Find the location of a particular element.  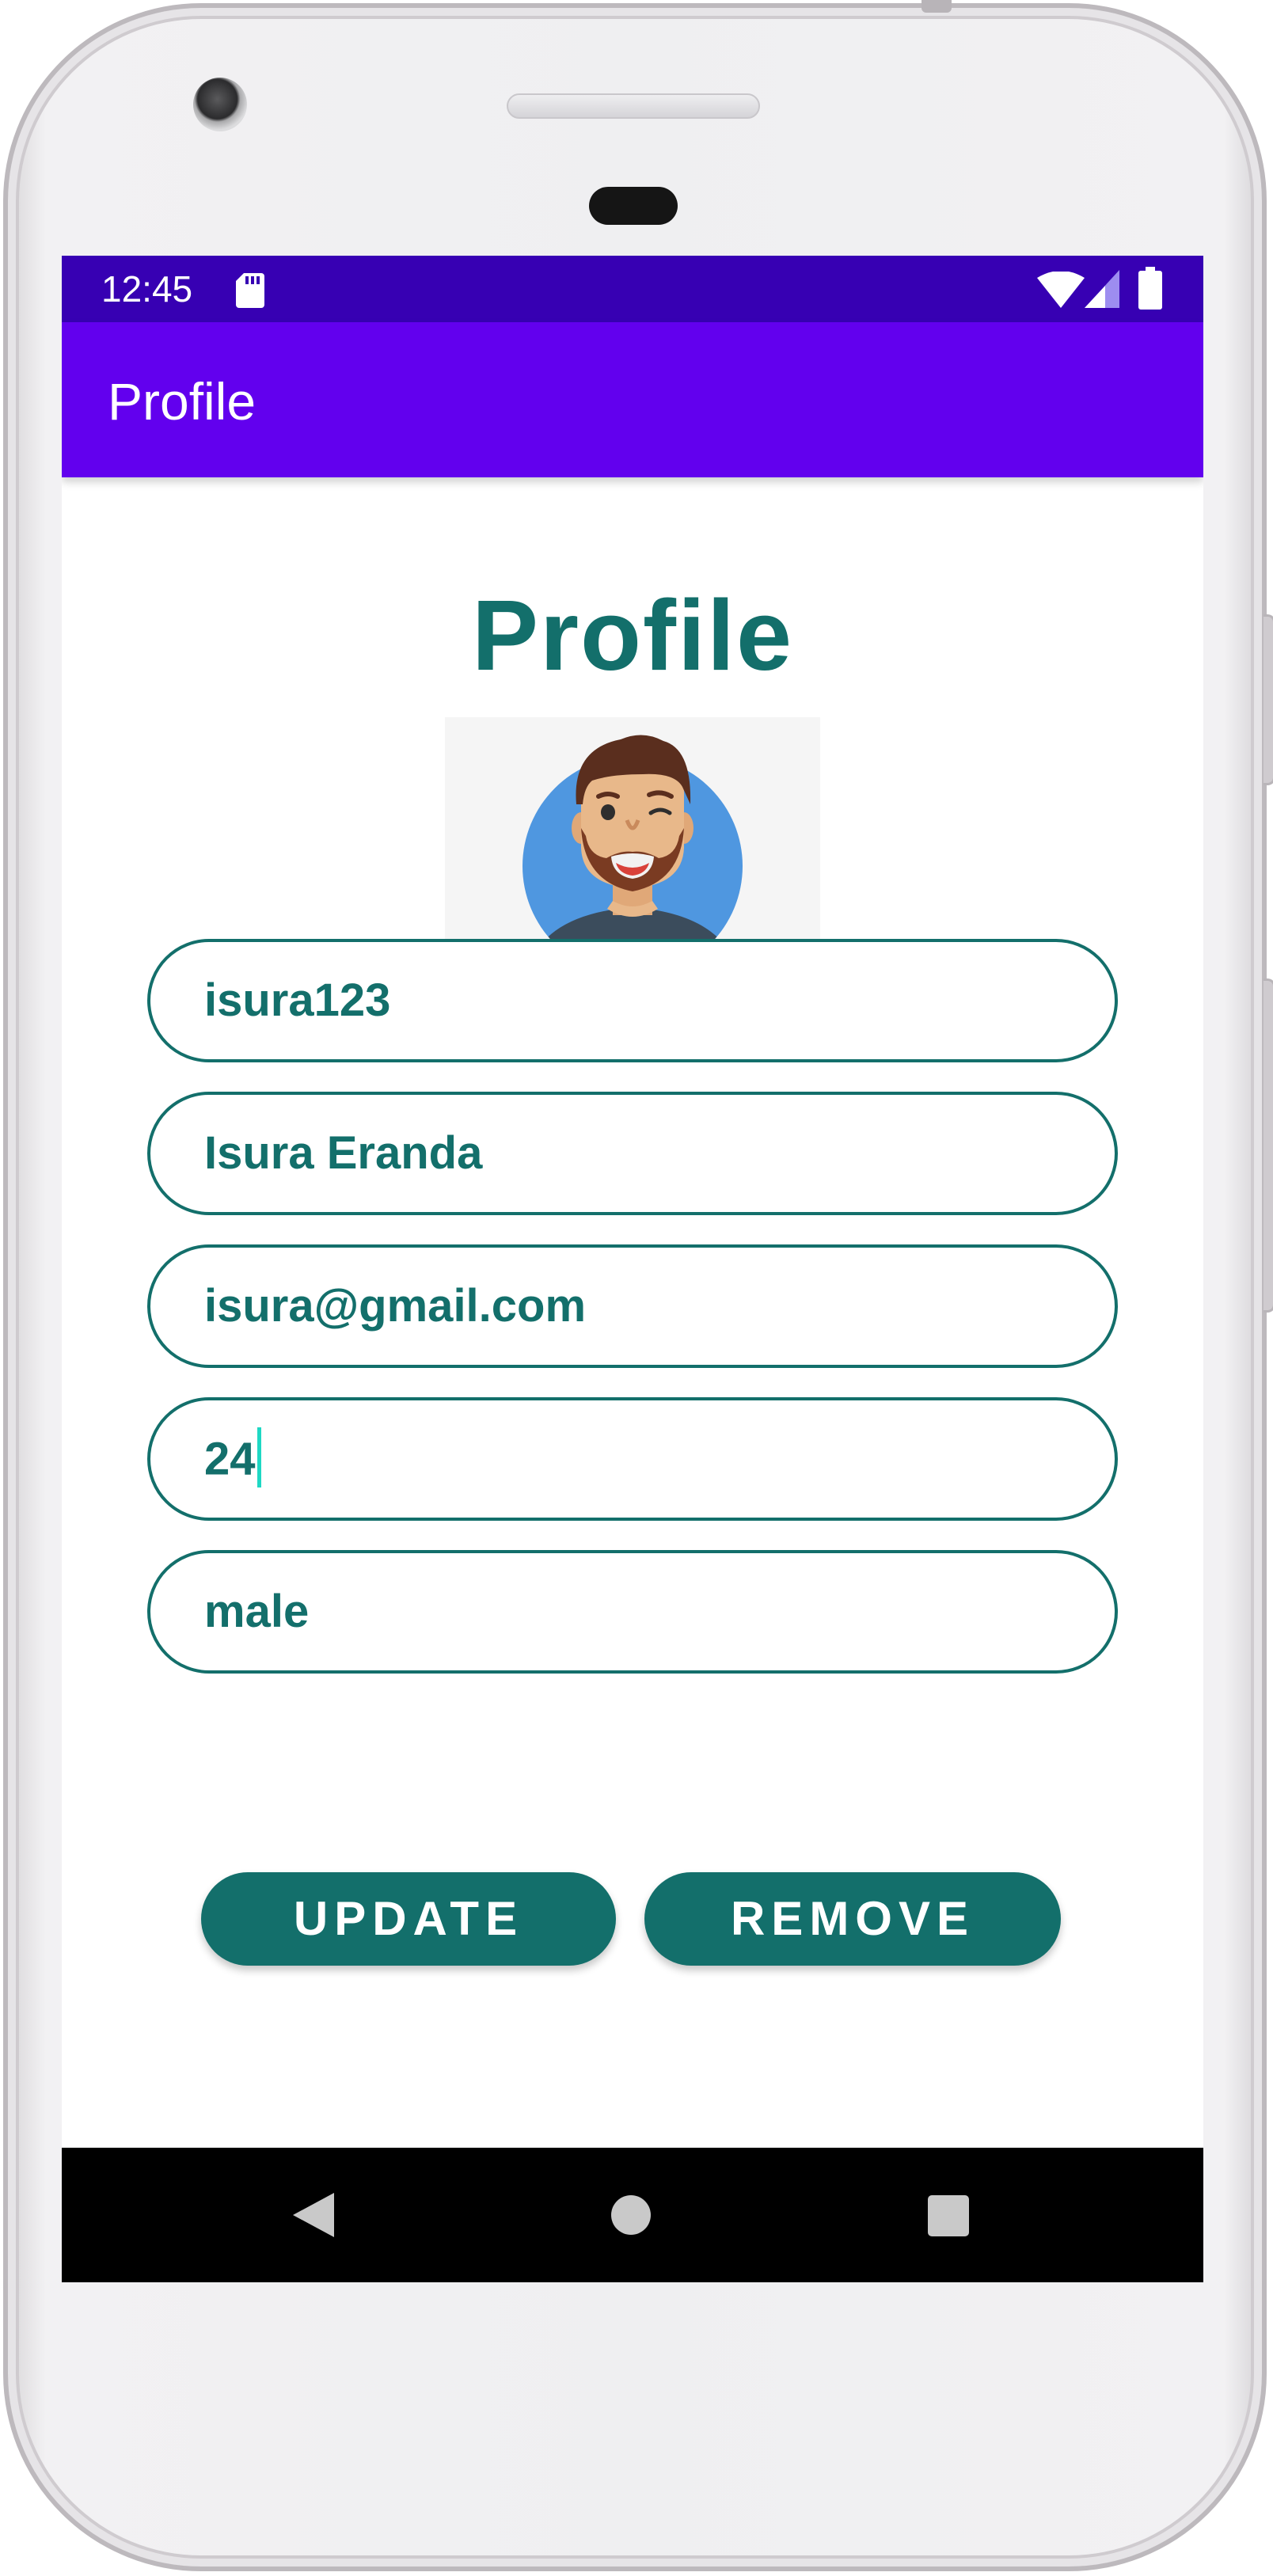

power-button is located at coordinates (1268, 699).